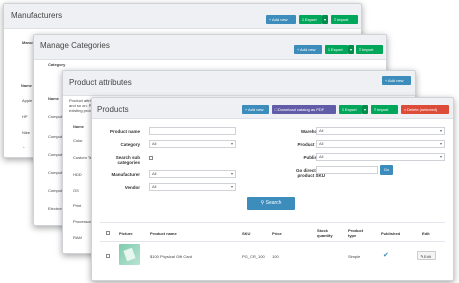 This screenshot has width=459, height=283. Describe the element at coordinates (113, 109) in the screenshot. I see `page-title: Products` at that location.